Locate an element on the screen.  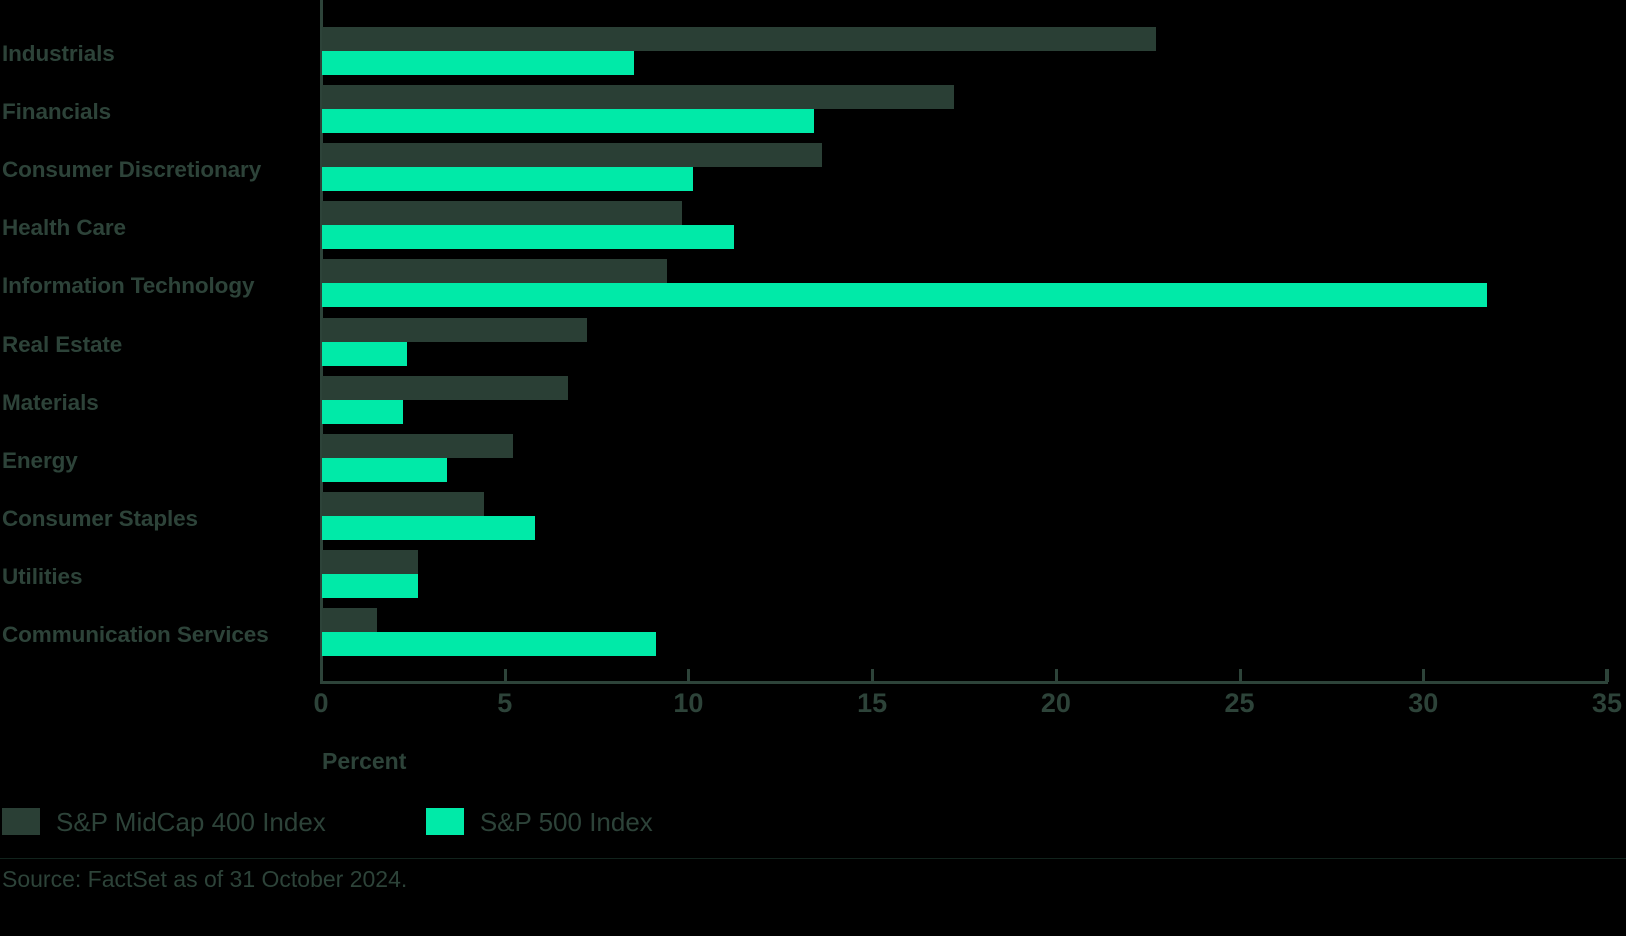
legend-swatch-sp500 is located at coordinates (444, 821).